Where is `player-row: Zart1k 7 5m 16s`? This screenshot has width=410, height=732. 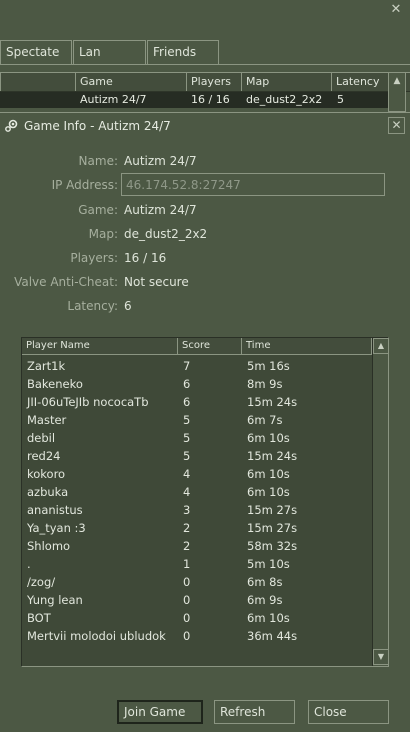
player-row: Zart1k 7 5m 16s is located at coordinates (197, 365).